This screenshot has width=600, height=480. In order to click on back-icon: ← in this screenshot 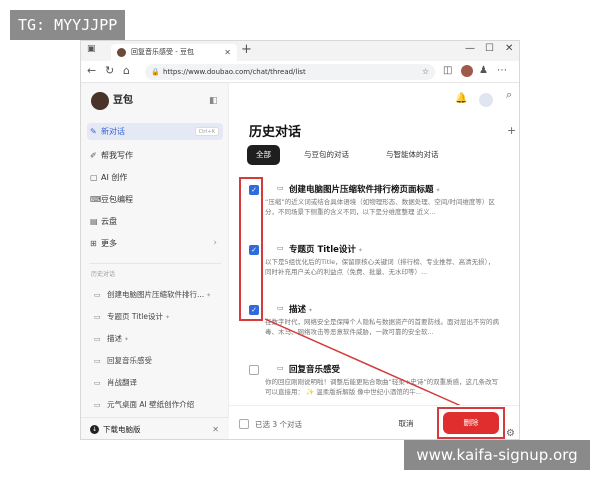, I will do `click(91, 70)`.